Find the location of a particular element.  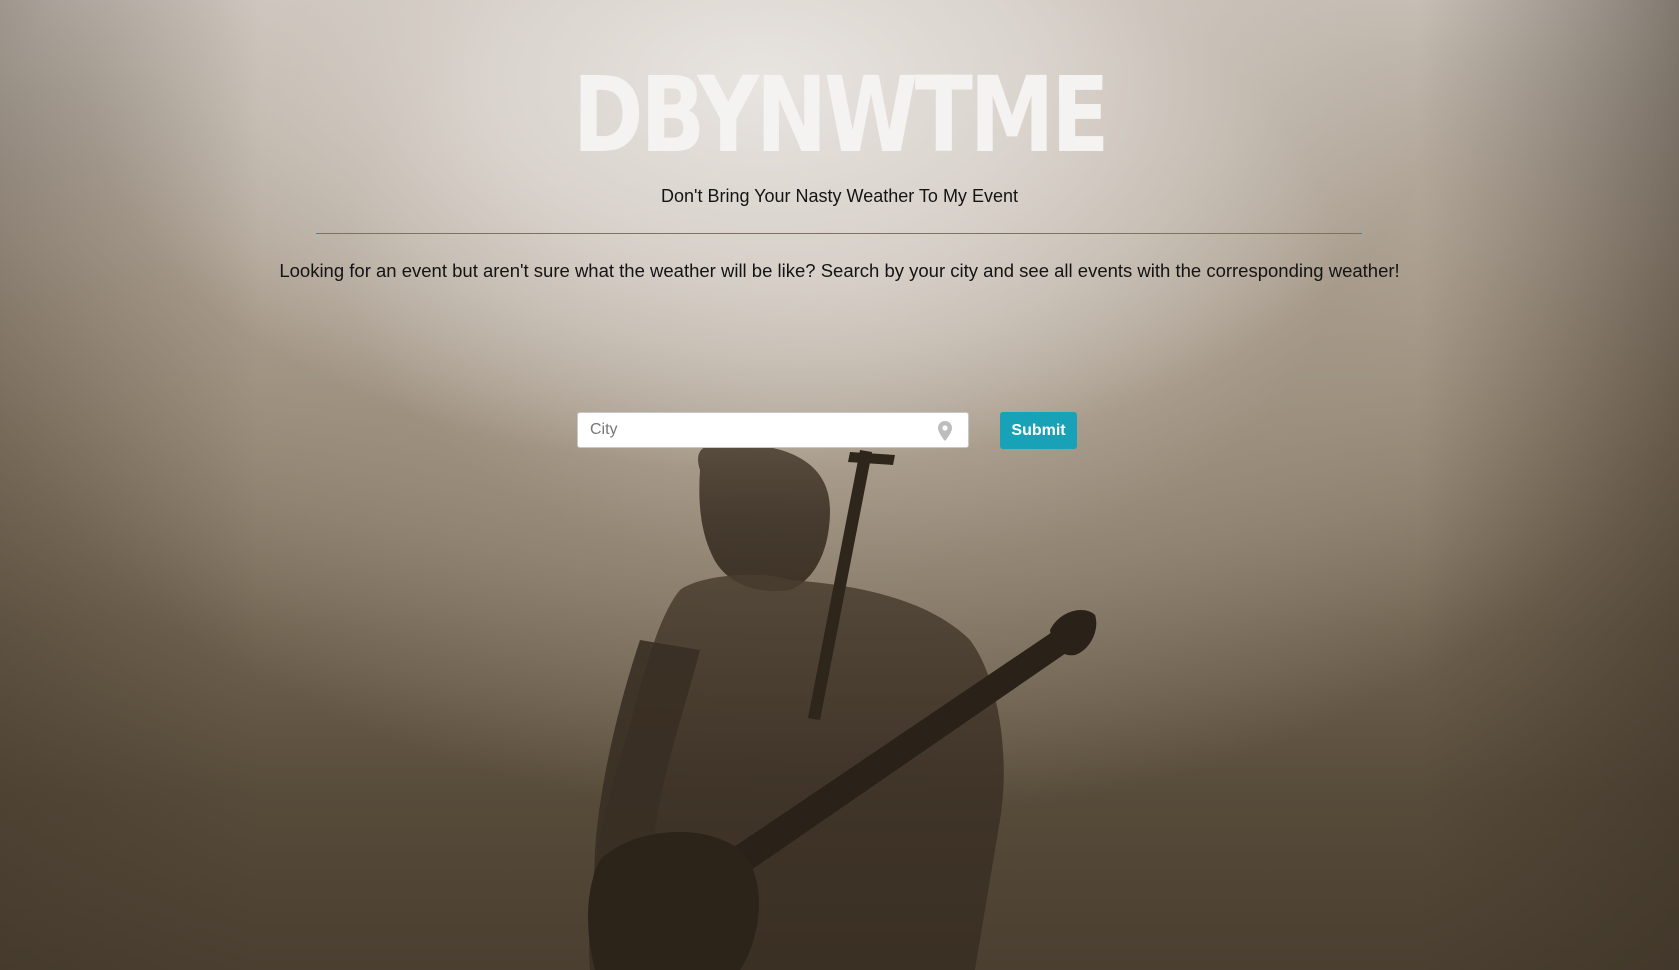

map-pin-icon is located at coordinates (945, 431).